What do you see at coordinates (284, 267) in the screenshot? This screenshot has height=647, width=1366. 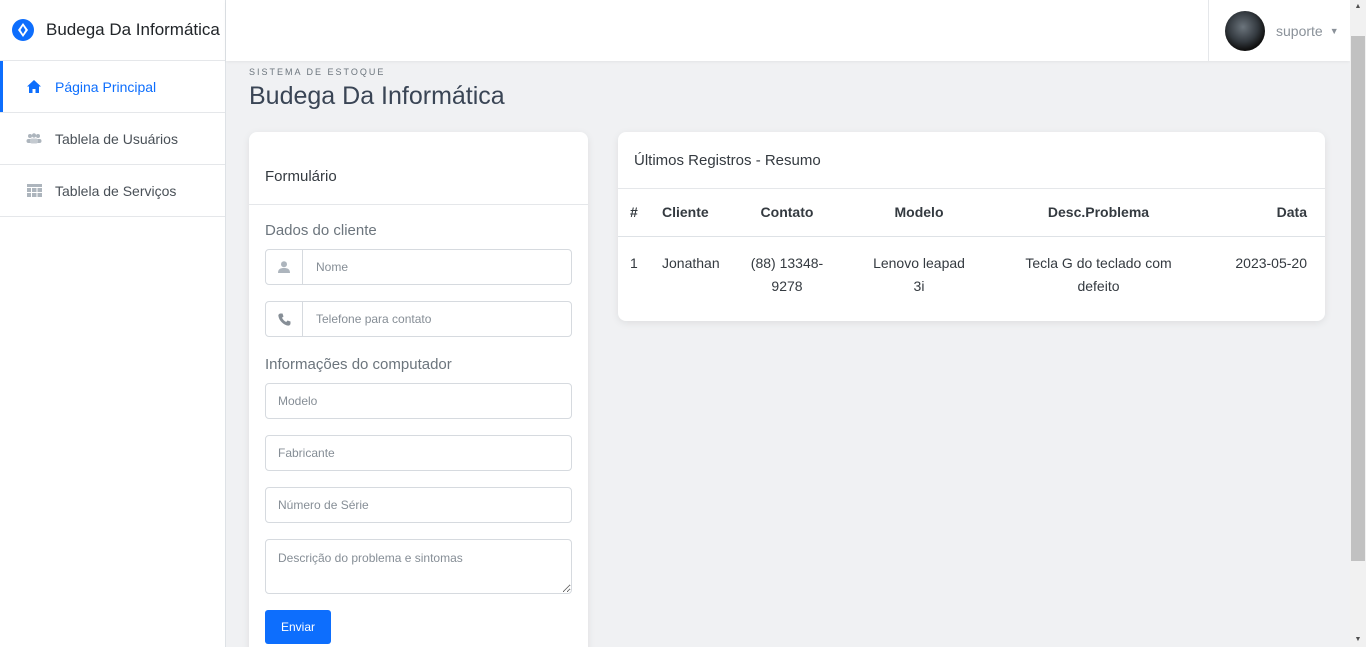 I see `user-icon` at bounding box center [284, 267].